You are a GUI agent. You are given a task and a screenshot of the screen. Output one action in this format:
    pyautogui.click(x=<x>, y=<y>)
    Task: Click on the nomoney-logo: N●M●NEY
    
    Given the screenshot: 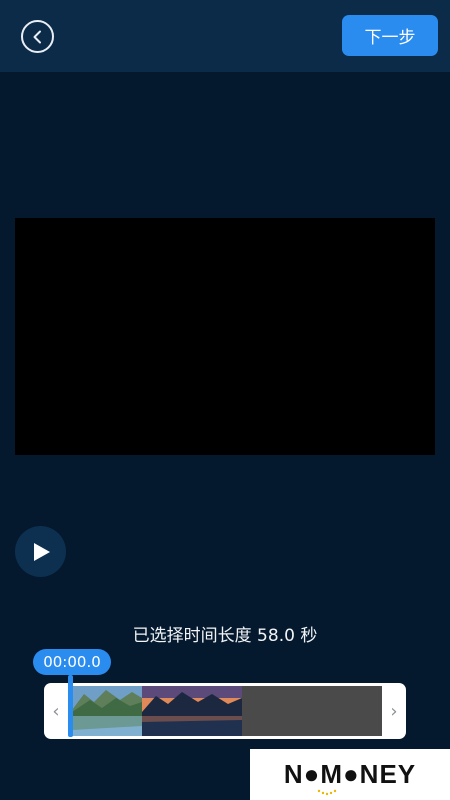 What is the action you would take?
    pyautogui.click(x=350, y=777)
    